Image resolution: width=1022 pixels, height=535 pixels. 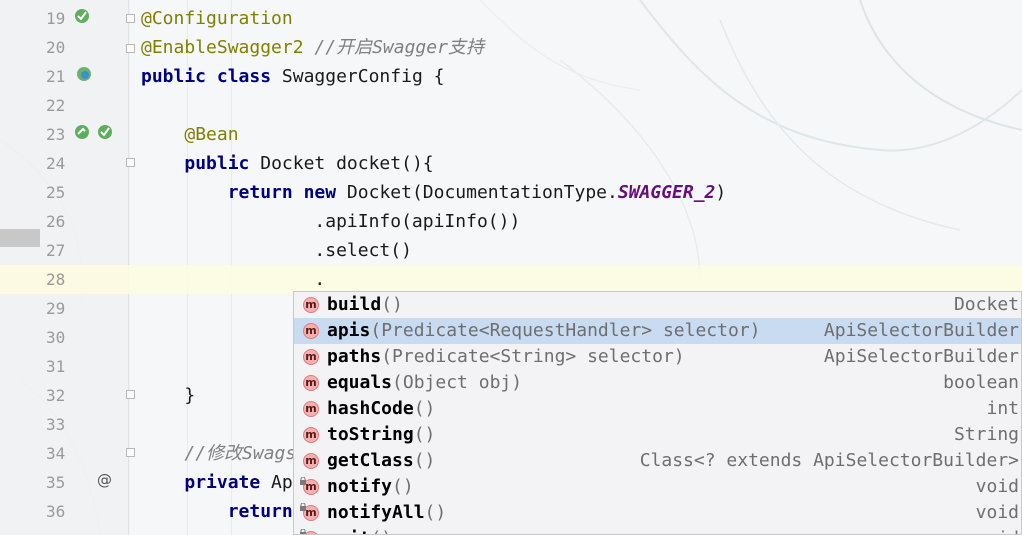 What do you see at coordinates (511, 250) in the screenshot?
I see `code-line: 27 .select()` at bounding box center [511, 250].